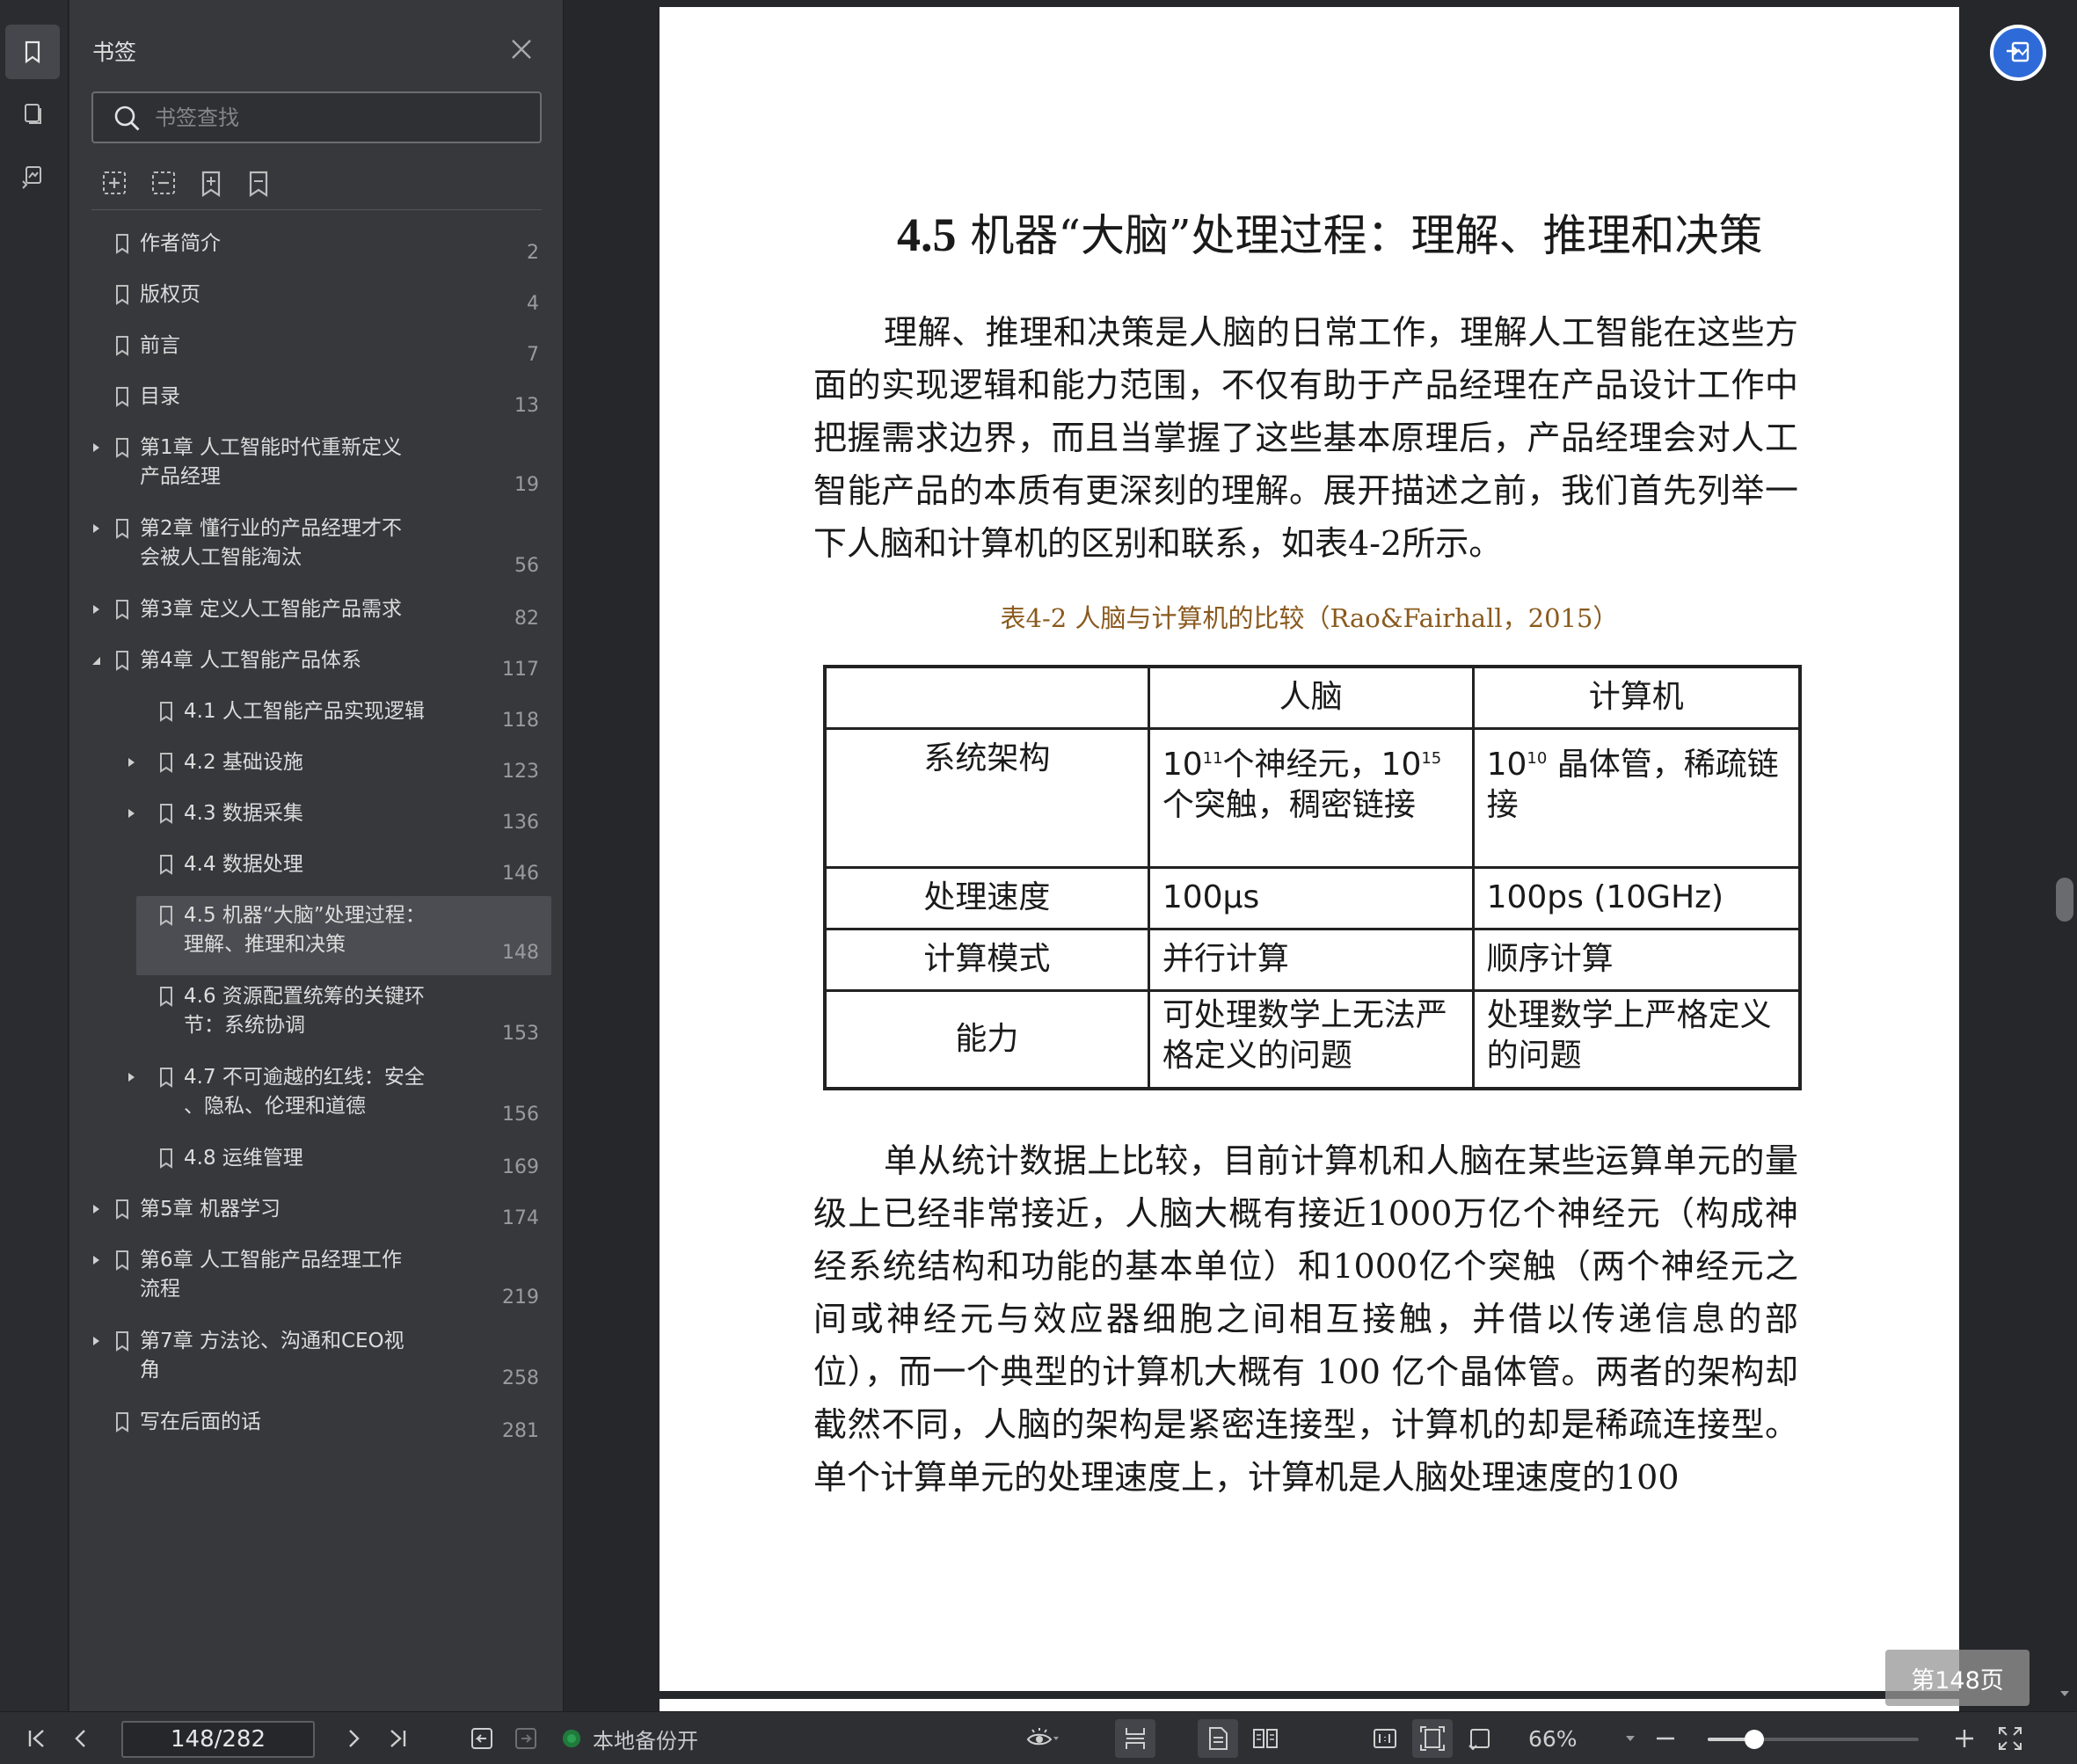  I want to click on table-cell-computer: 顺序计算, so click(1636, 959).